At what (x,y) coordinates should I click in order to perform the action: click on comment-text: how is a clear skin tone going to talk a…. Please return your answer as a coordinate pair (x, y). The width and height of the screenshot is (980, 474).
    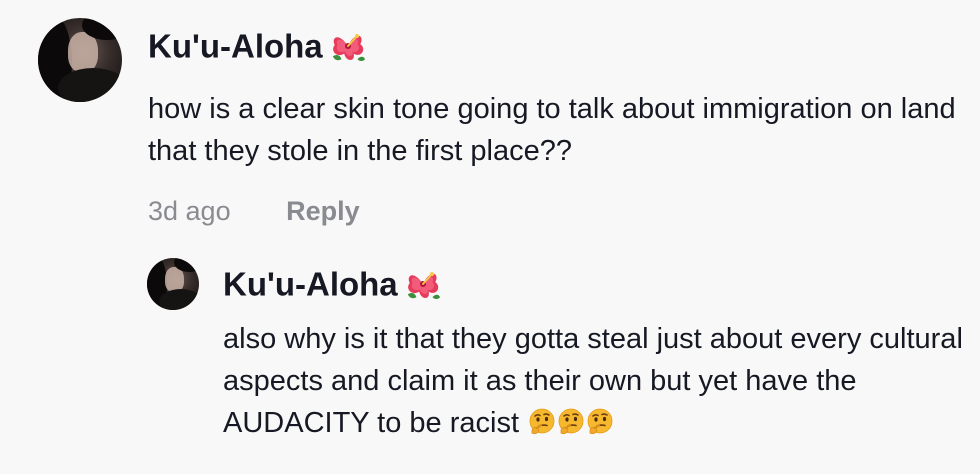
    Looking at the image, I should click on (552, 130).